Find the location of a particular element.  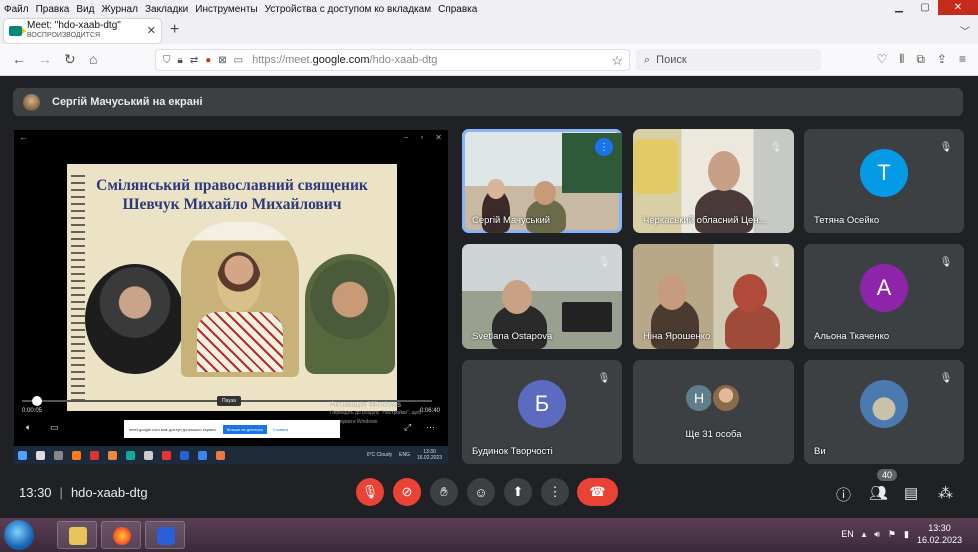

network-icon: ▮ is located at coordinates (906, 534).